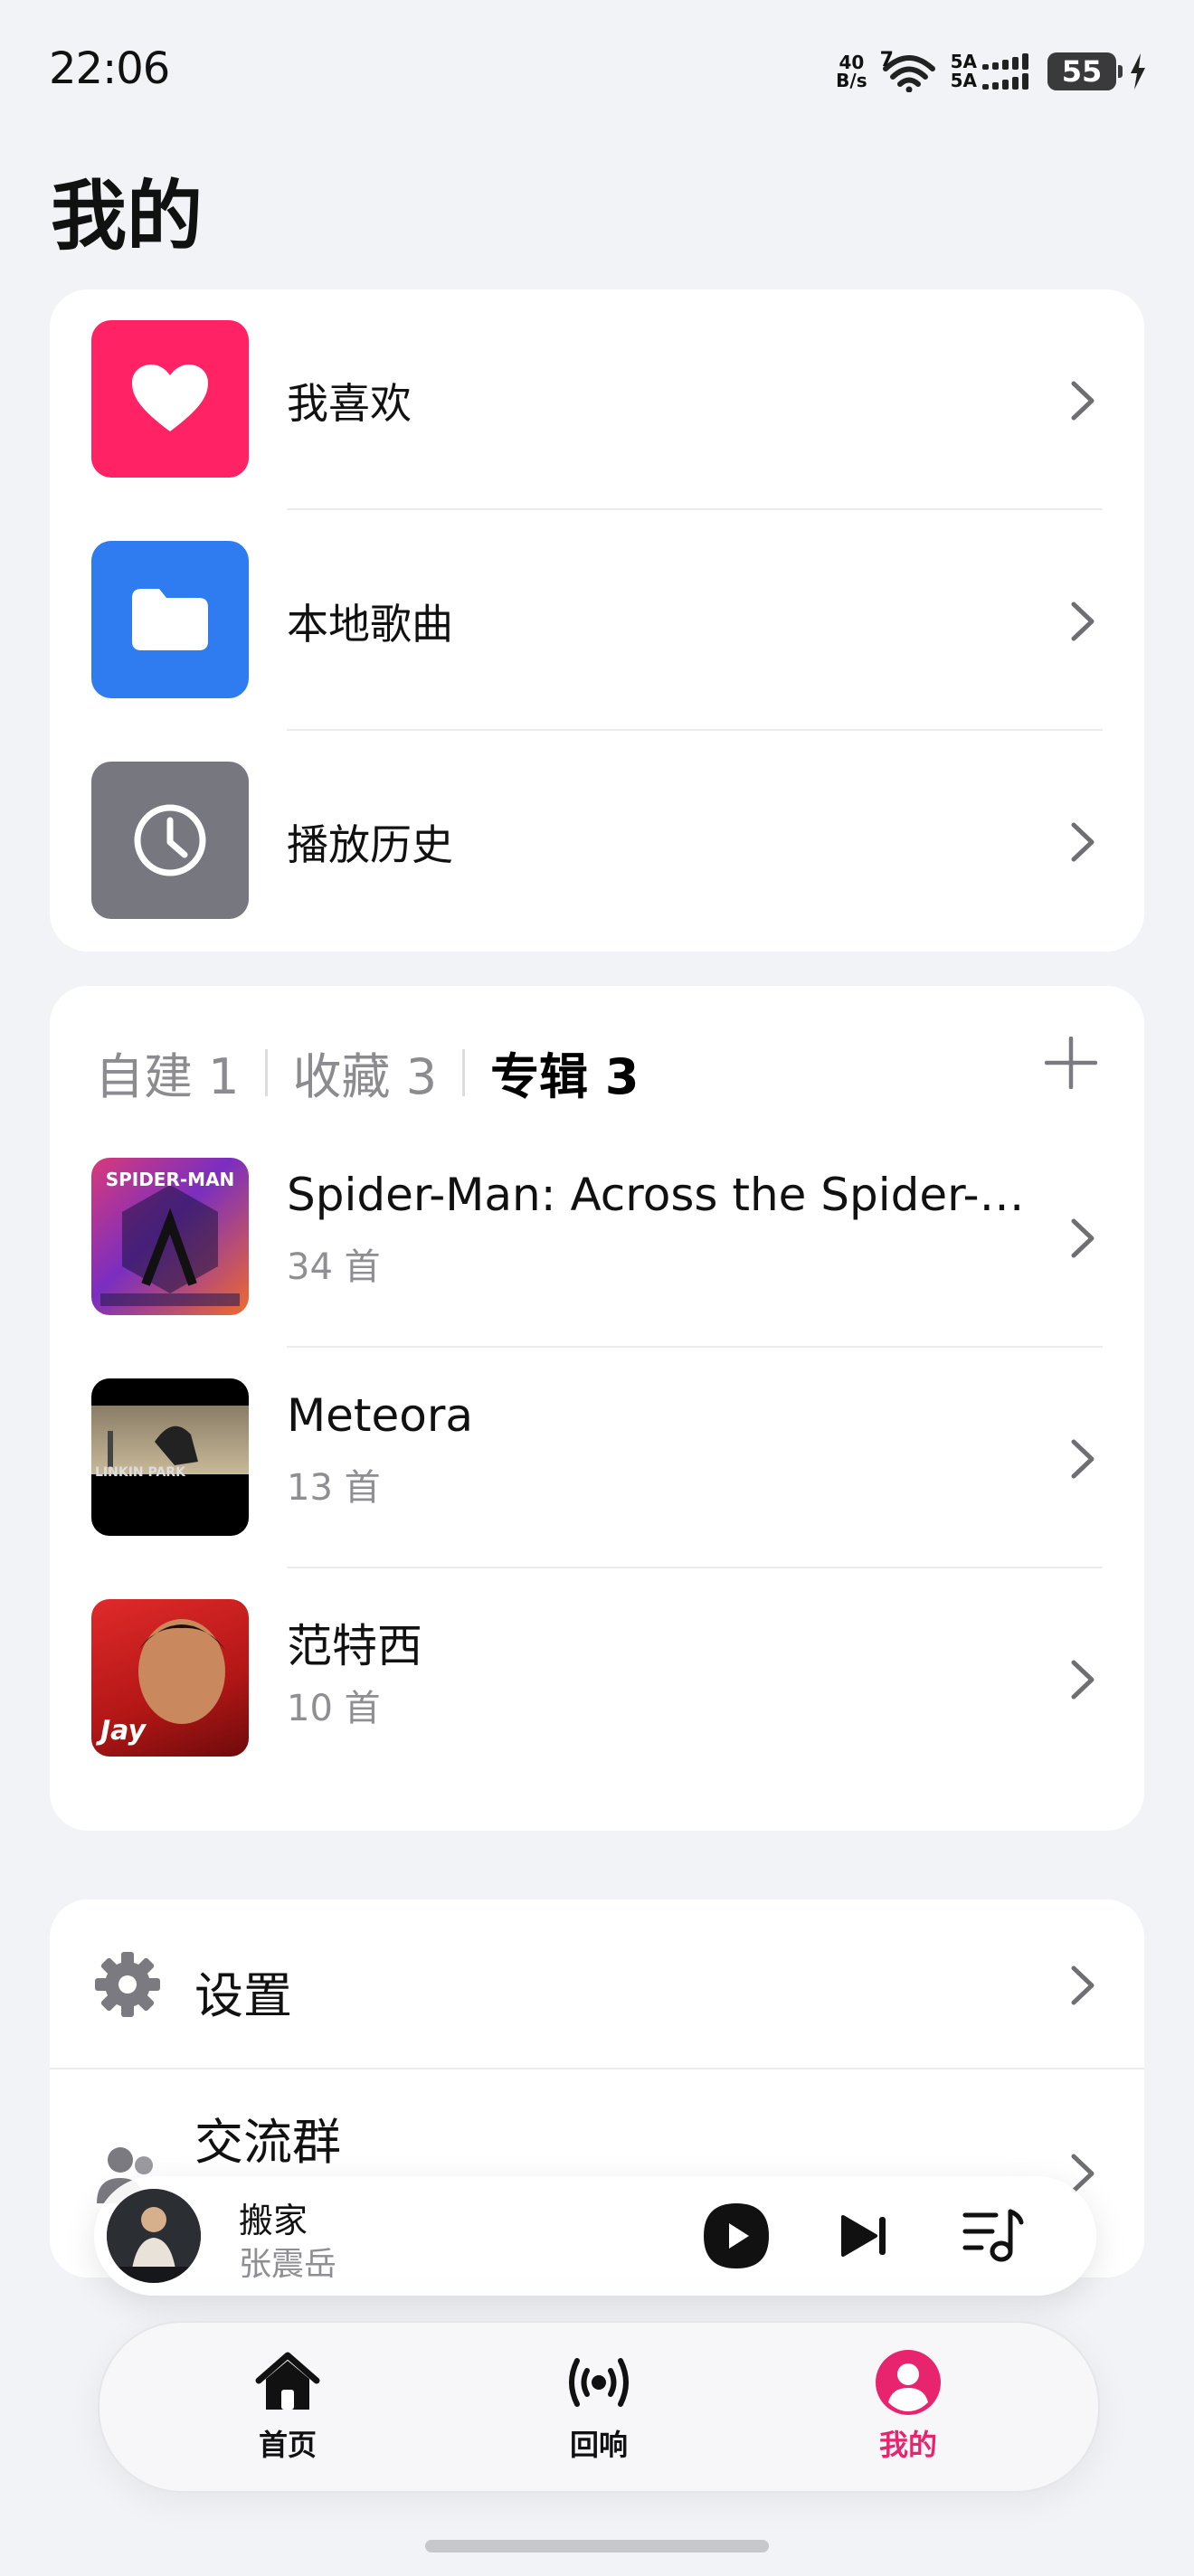 Image resolution: width=1194 pixels, height=2576 pixels. I want to click on status-icons: 40 B/s 7 5A 5A 55, so click(991, 72).